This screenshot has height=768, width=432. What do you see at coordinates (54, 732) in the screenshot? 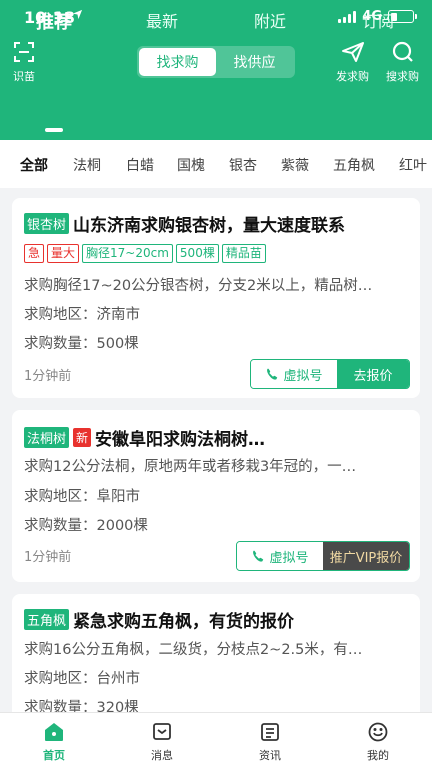
I see `home-icon` at bounding box center [54, 732].